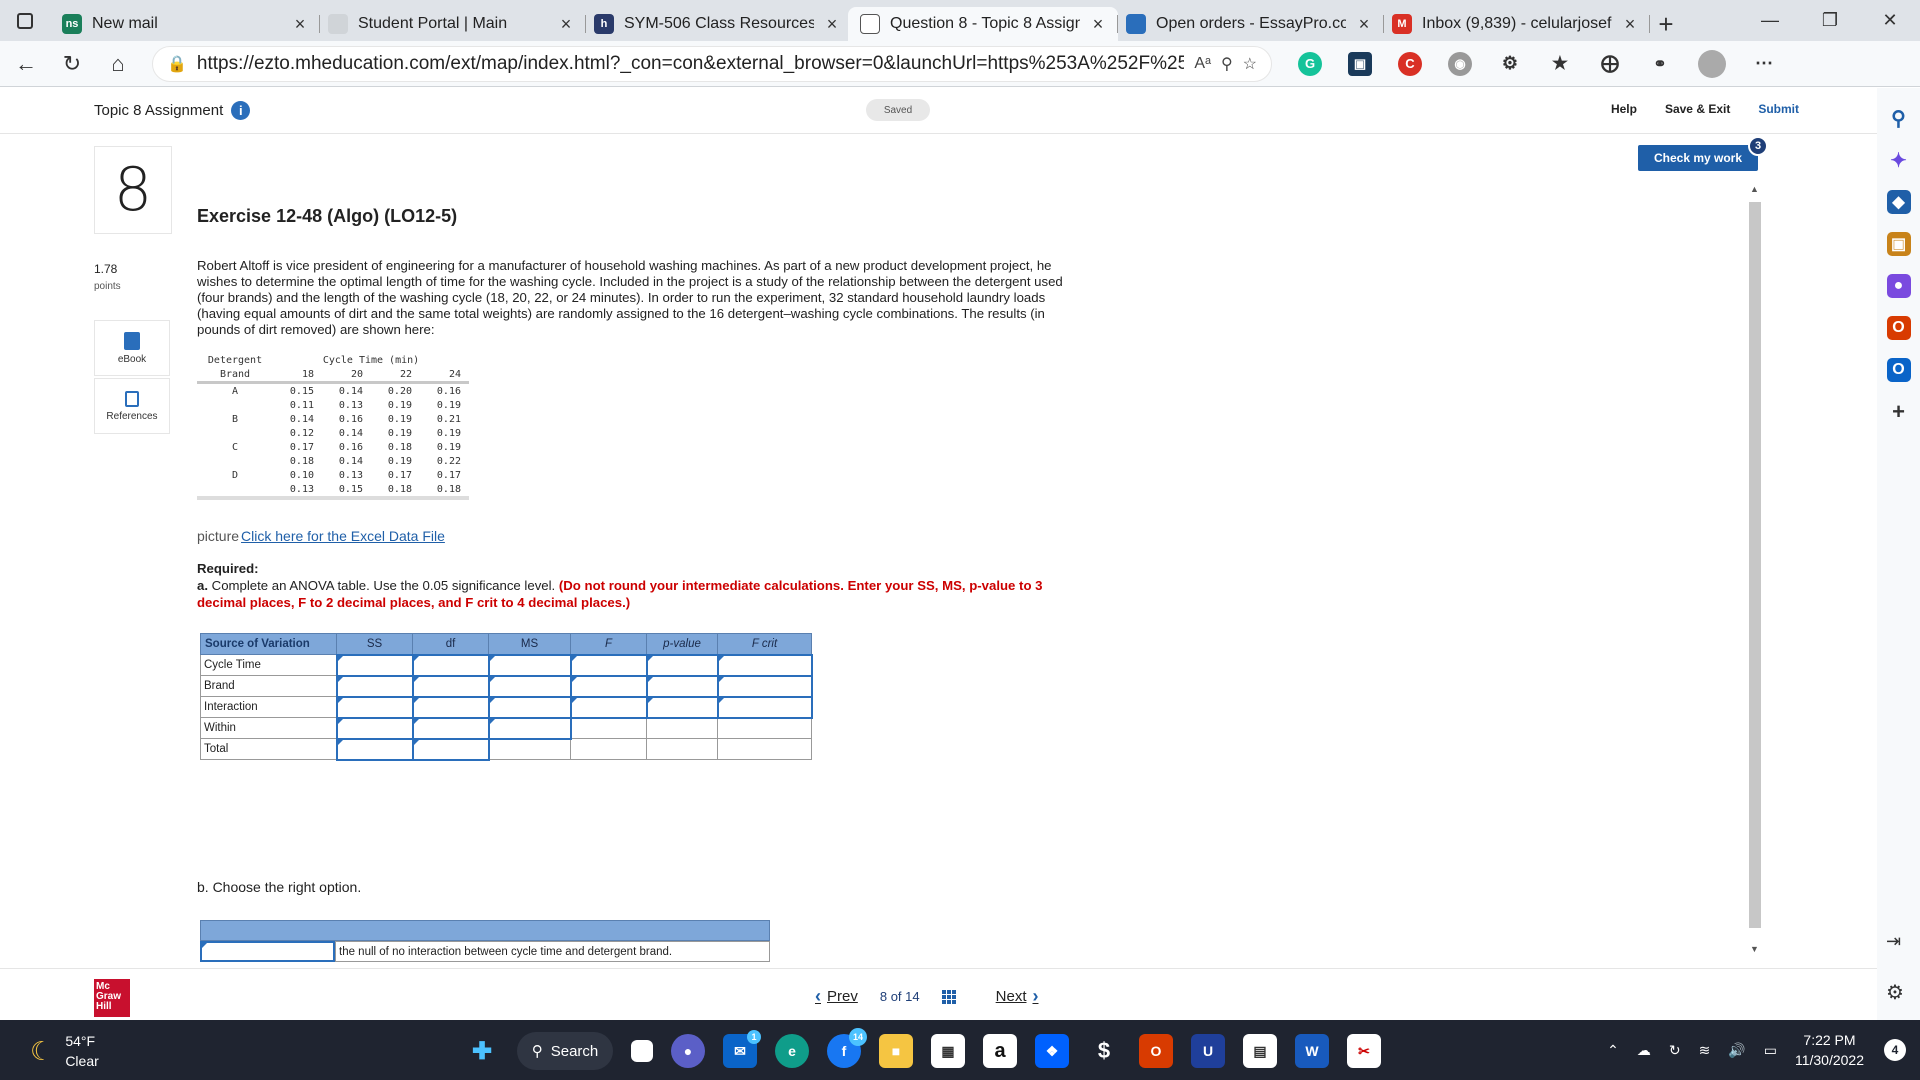 This screenshot has width=1920, height=1080. Describe the element at coordinates (742, 1049) in the screenshot. I see `mail-icon: ✉ 1` at that location.